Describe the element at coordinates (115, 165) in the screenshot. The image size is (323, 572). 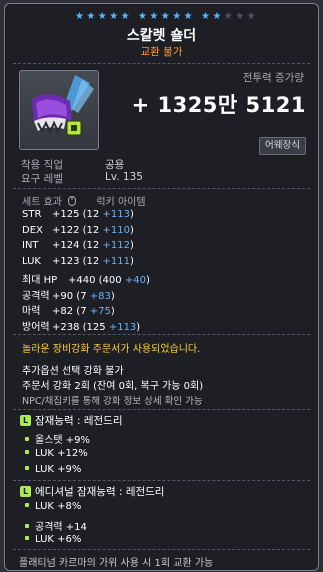
I see `required-job-value: 공용` at that location.